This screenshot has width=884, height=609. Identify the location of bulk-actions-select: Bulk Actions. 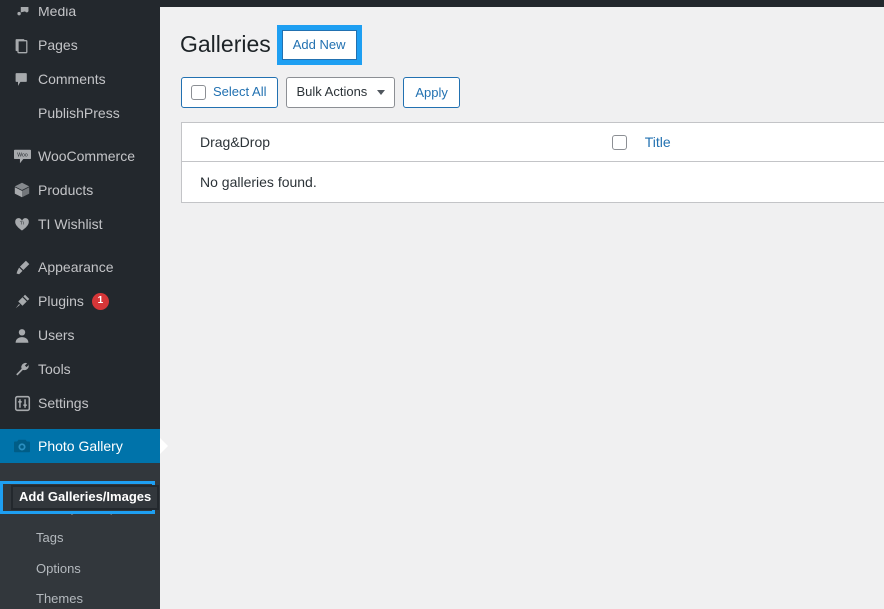
(341, 92).